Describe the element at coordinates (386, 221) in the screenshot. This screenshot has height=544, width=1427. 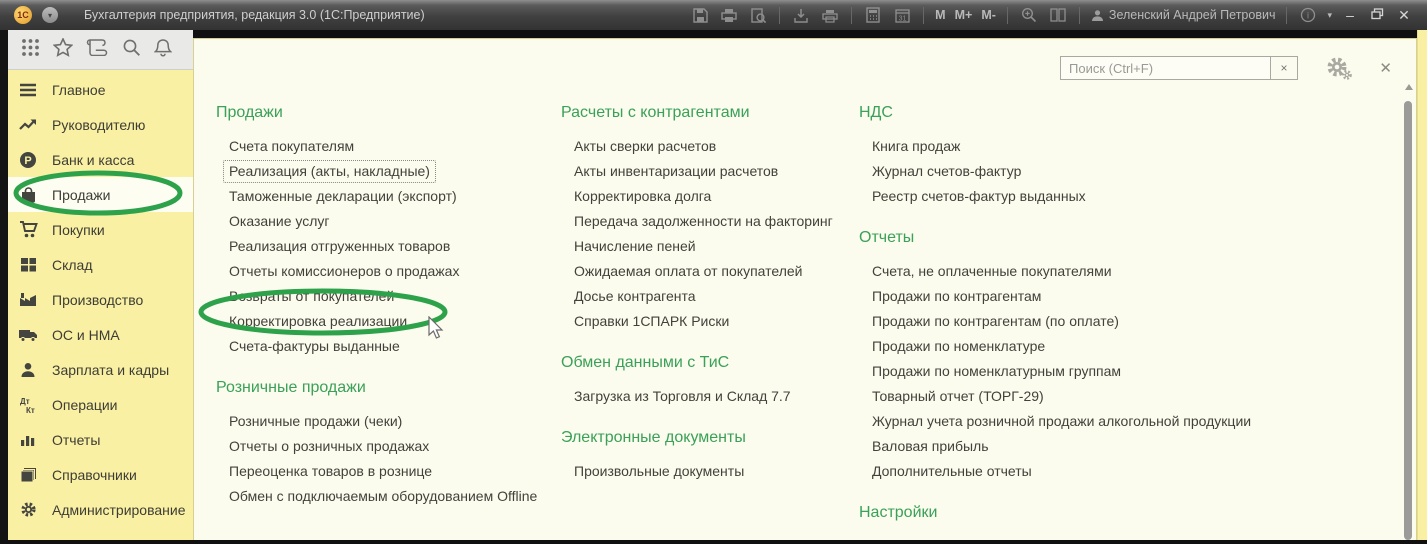
I see `menu-item: Оказание услуг` at that location.